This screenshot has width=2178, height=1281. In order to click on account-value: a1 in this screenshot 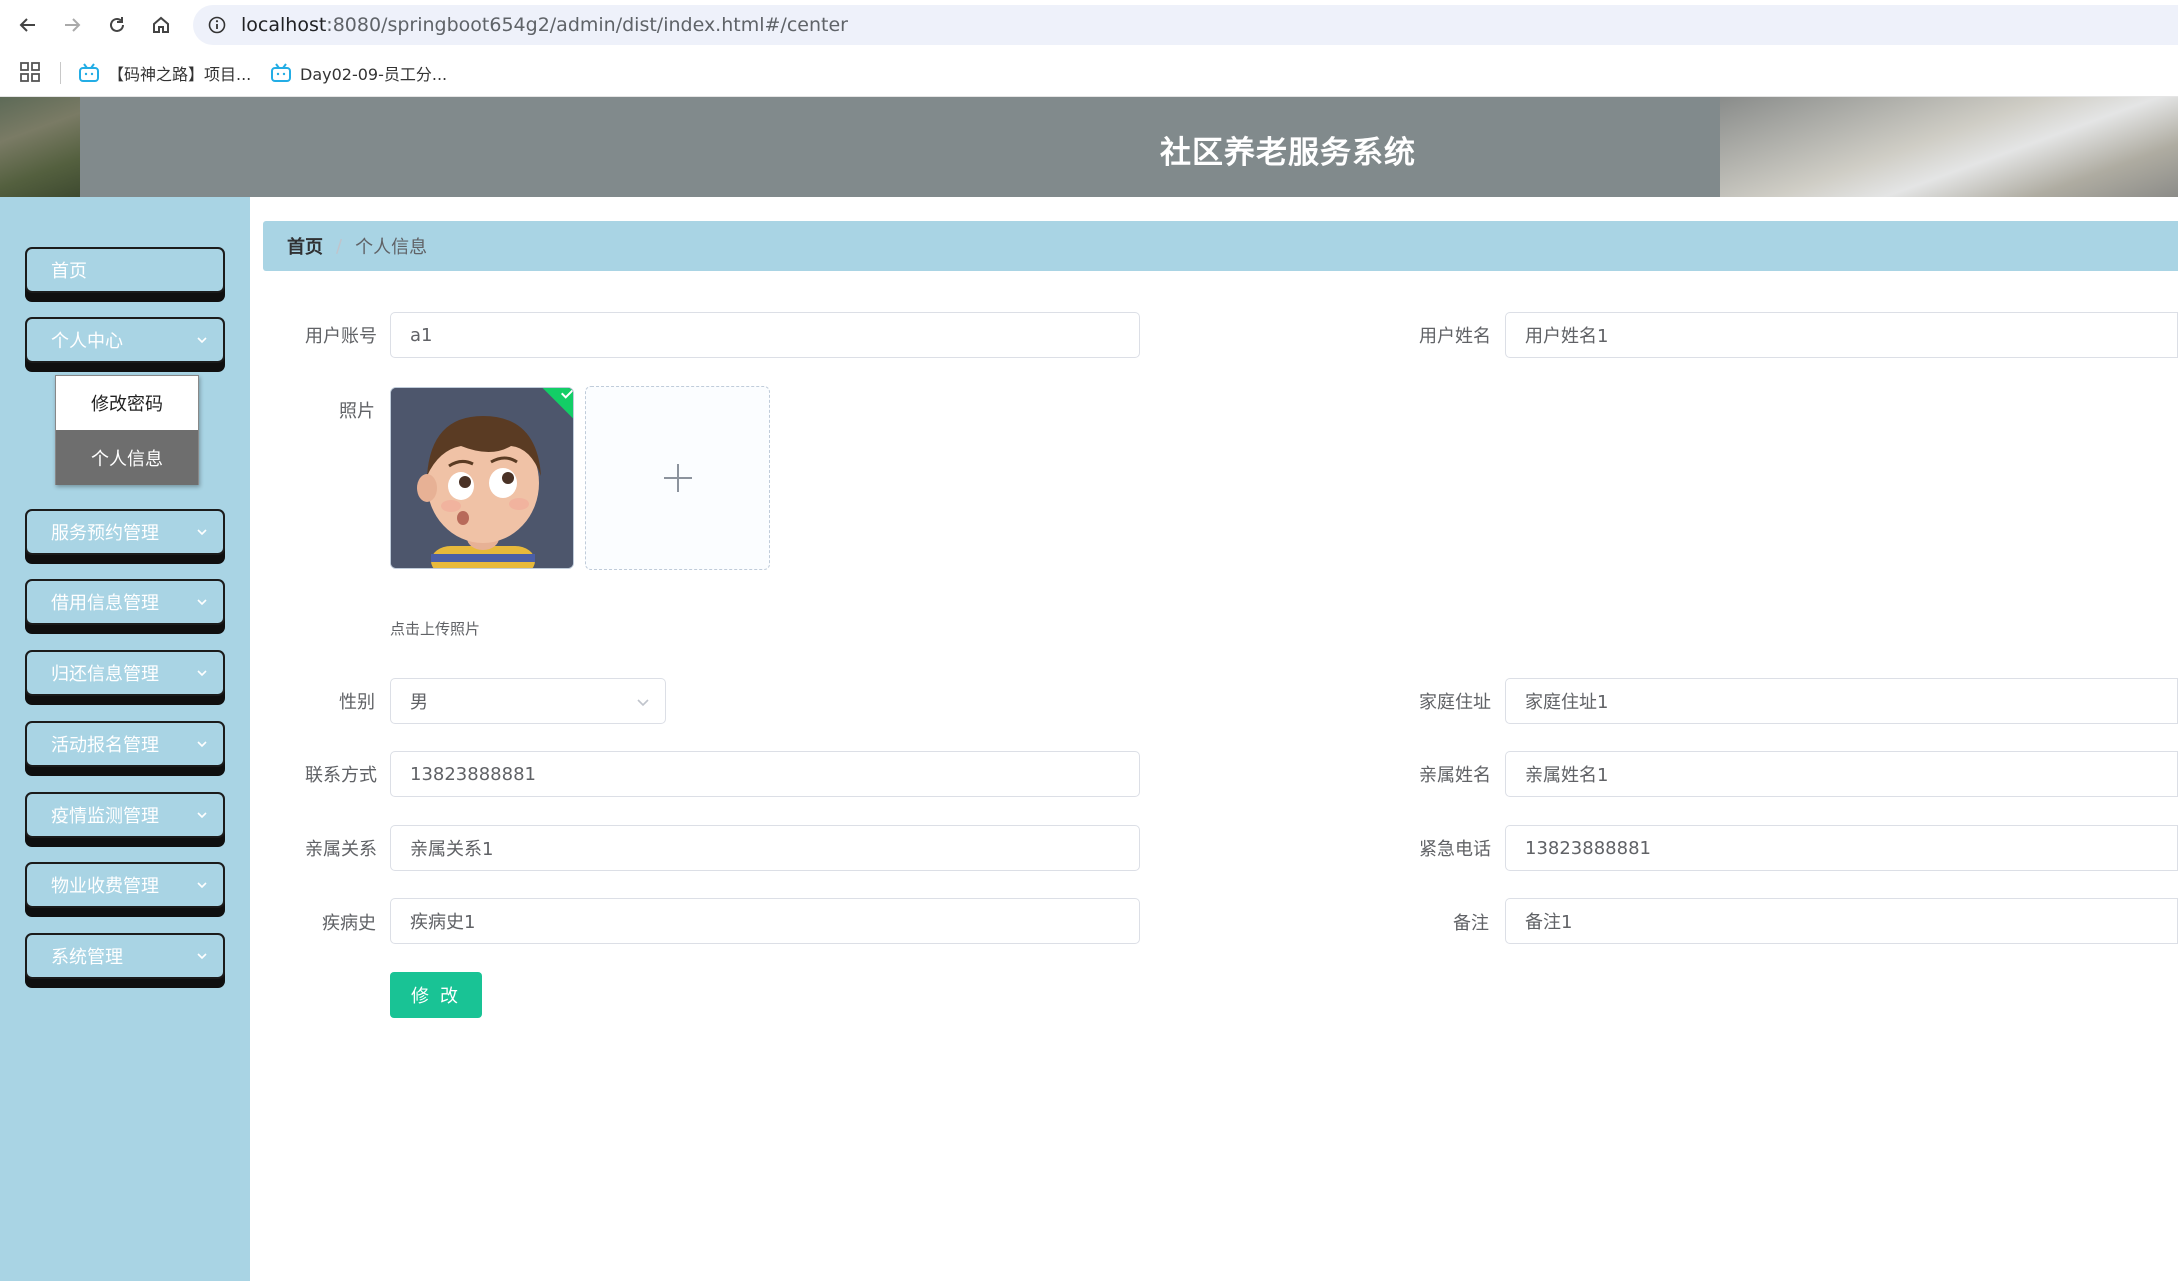, I will do `click(421, 335)`.